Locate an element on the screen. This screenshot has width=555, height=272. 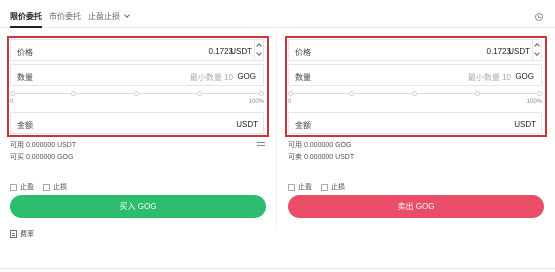
buy-available-usdt: 可用 0.000000 USDT is located at coordinates (43, 145).